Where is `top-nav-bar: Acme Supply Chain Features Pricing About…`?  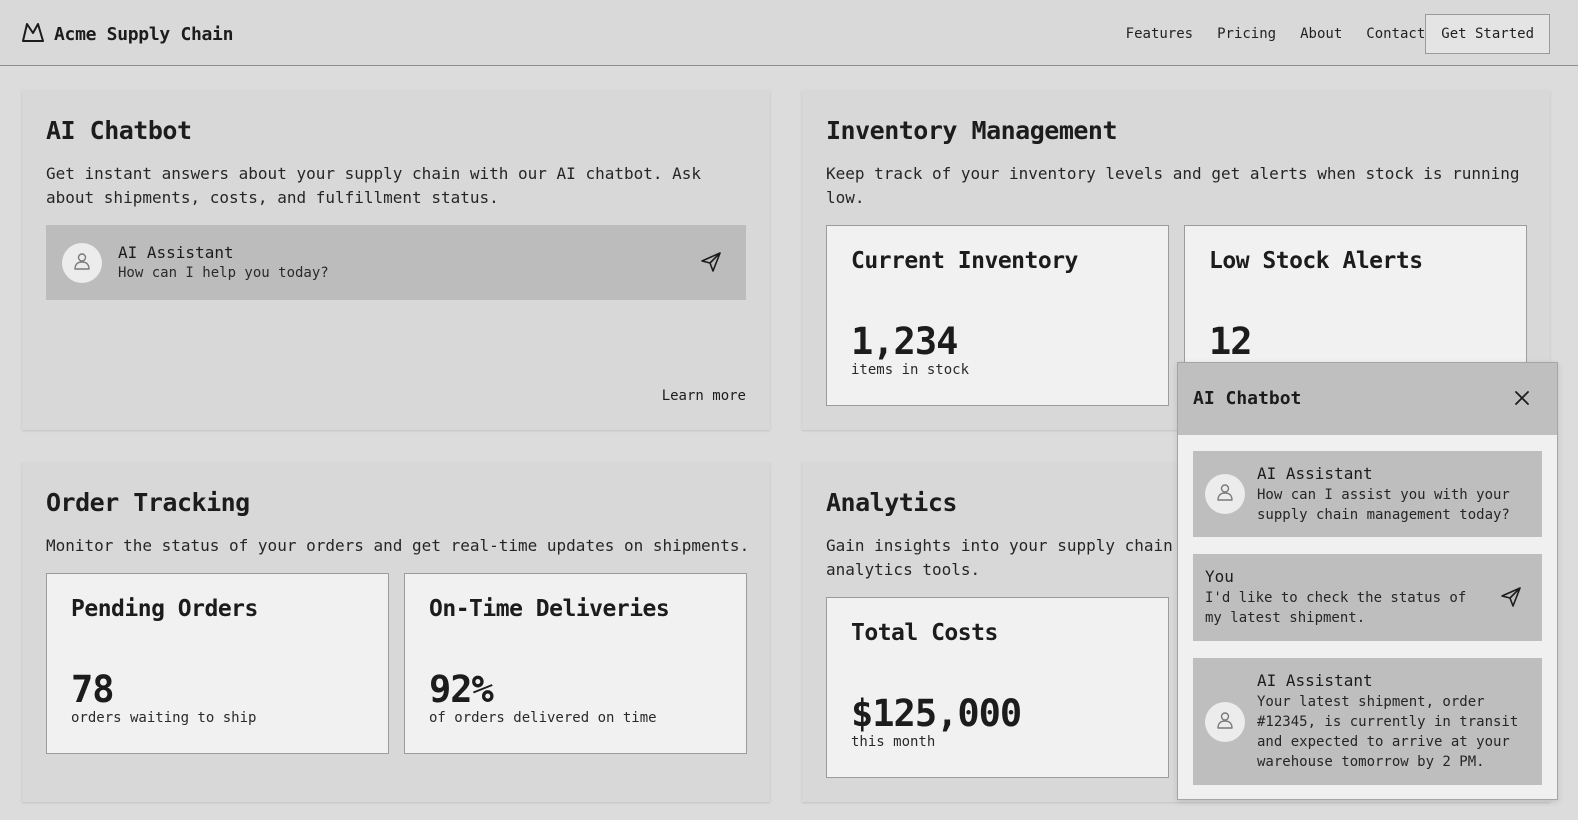 top-nav-bar: Acme Supply Chain Features Pricing About… is located at coordinates (789, 33).